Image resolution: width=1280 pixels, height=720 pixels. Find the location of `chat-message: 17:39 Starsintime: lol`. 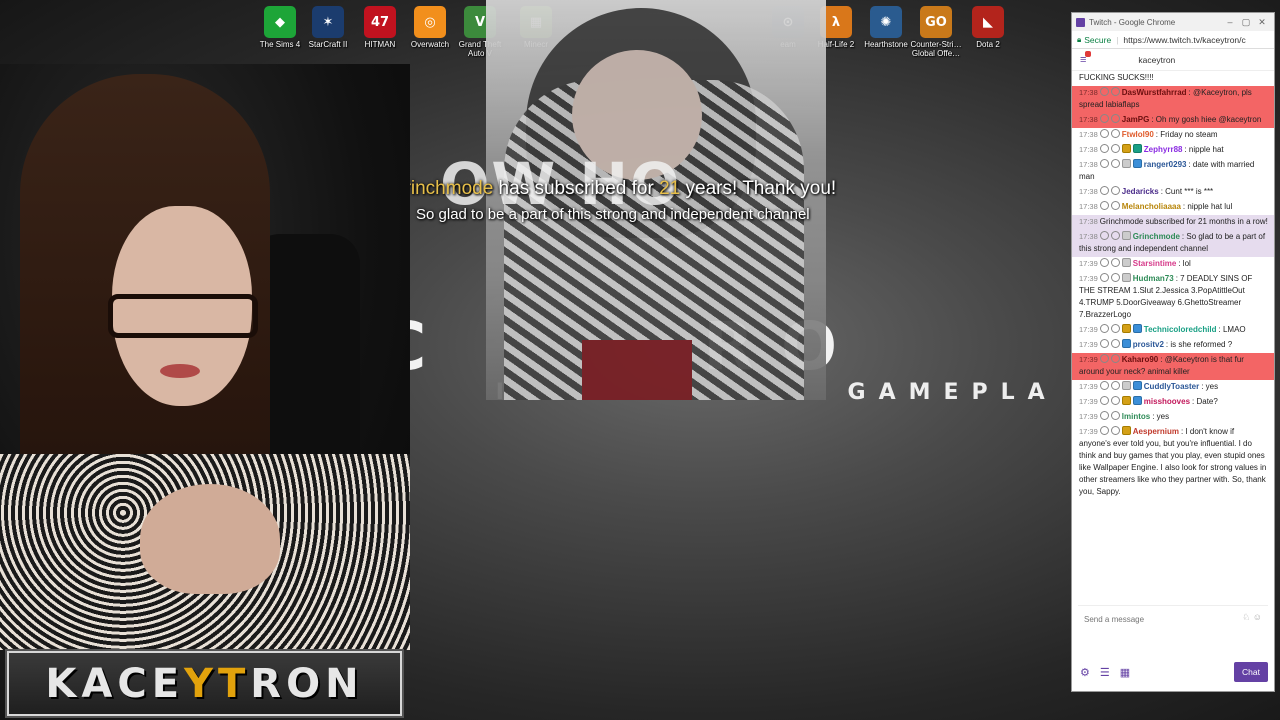

chat-message: 17:39 Starsintime: lol is located at coordinates (1173, 264).